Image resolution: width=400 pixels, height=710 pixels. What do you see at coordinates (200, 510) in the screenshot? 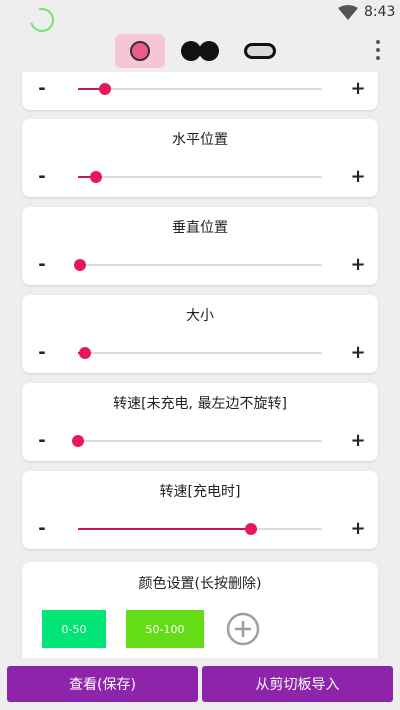
I see `speed-charging-card: 转速[充电时] - +` at bounding box center [200, 510].